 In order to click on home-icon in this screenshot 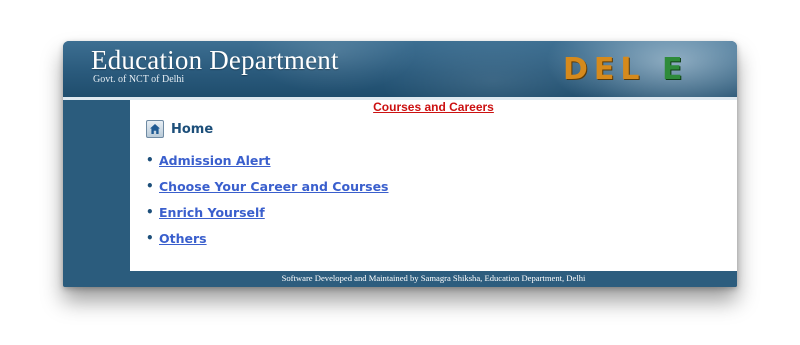, I will do `click(155, 129)`.